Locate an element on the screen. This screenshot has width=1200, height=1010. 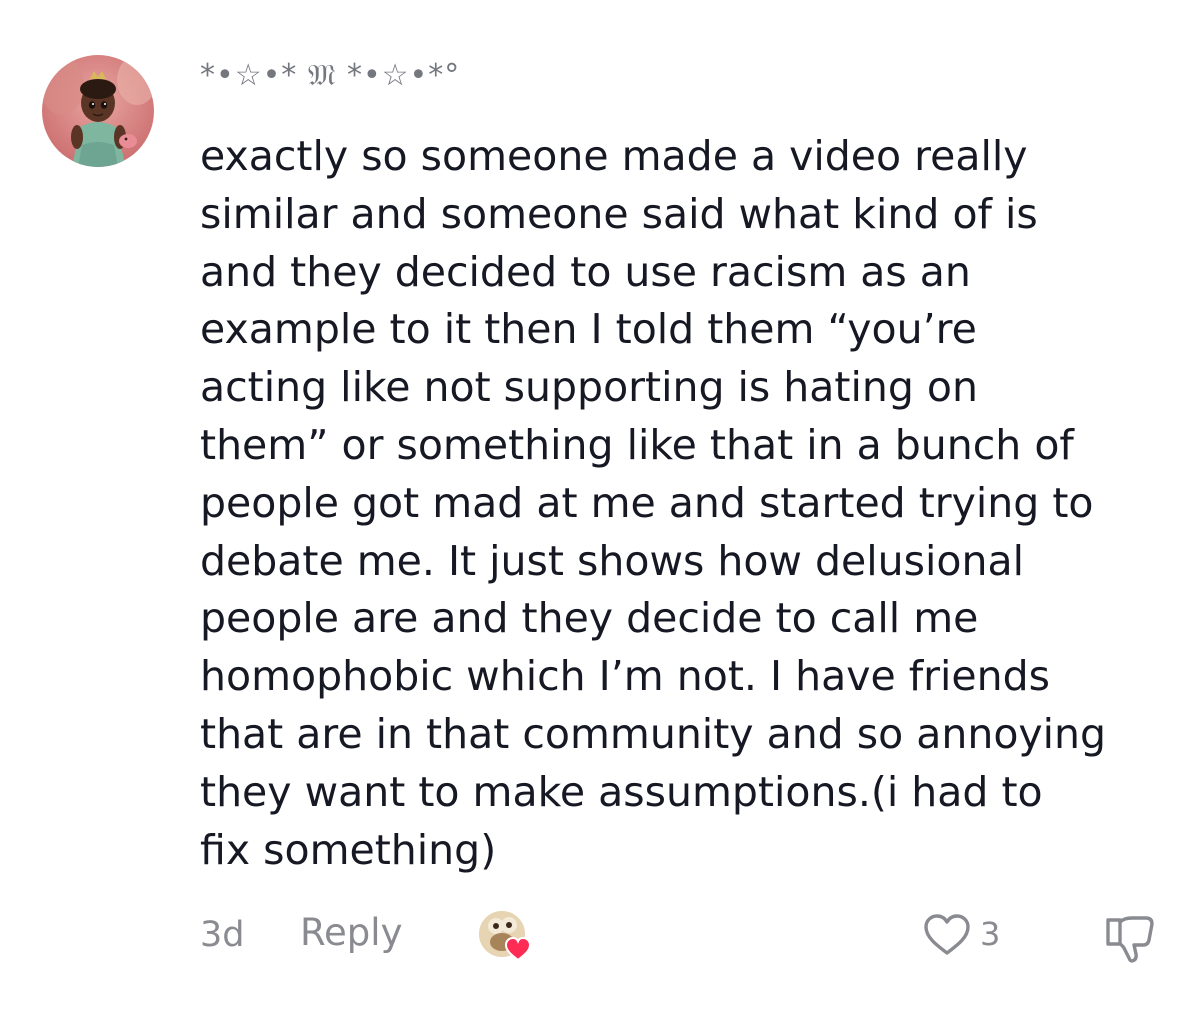
comment-timestamp: 3d is located at coordinates (222, 935).